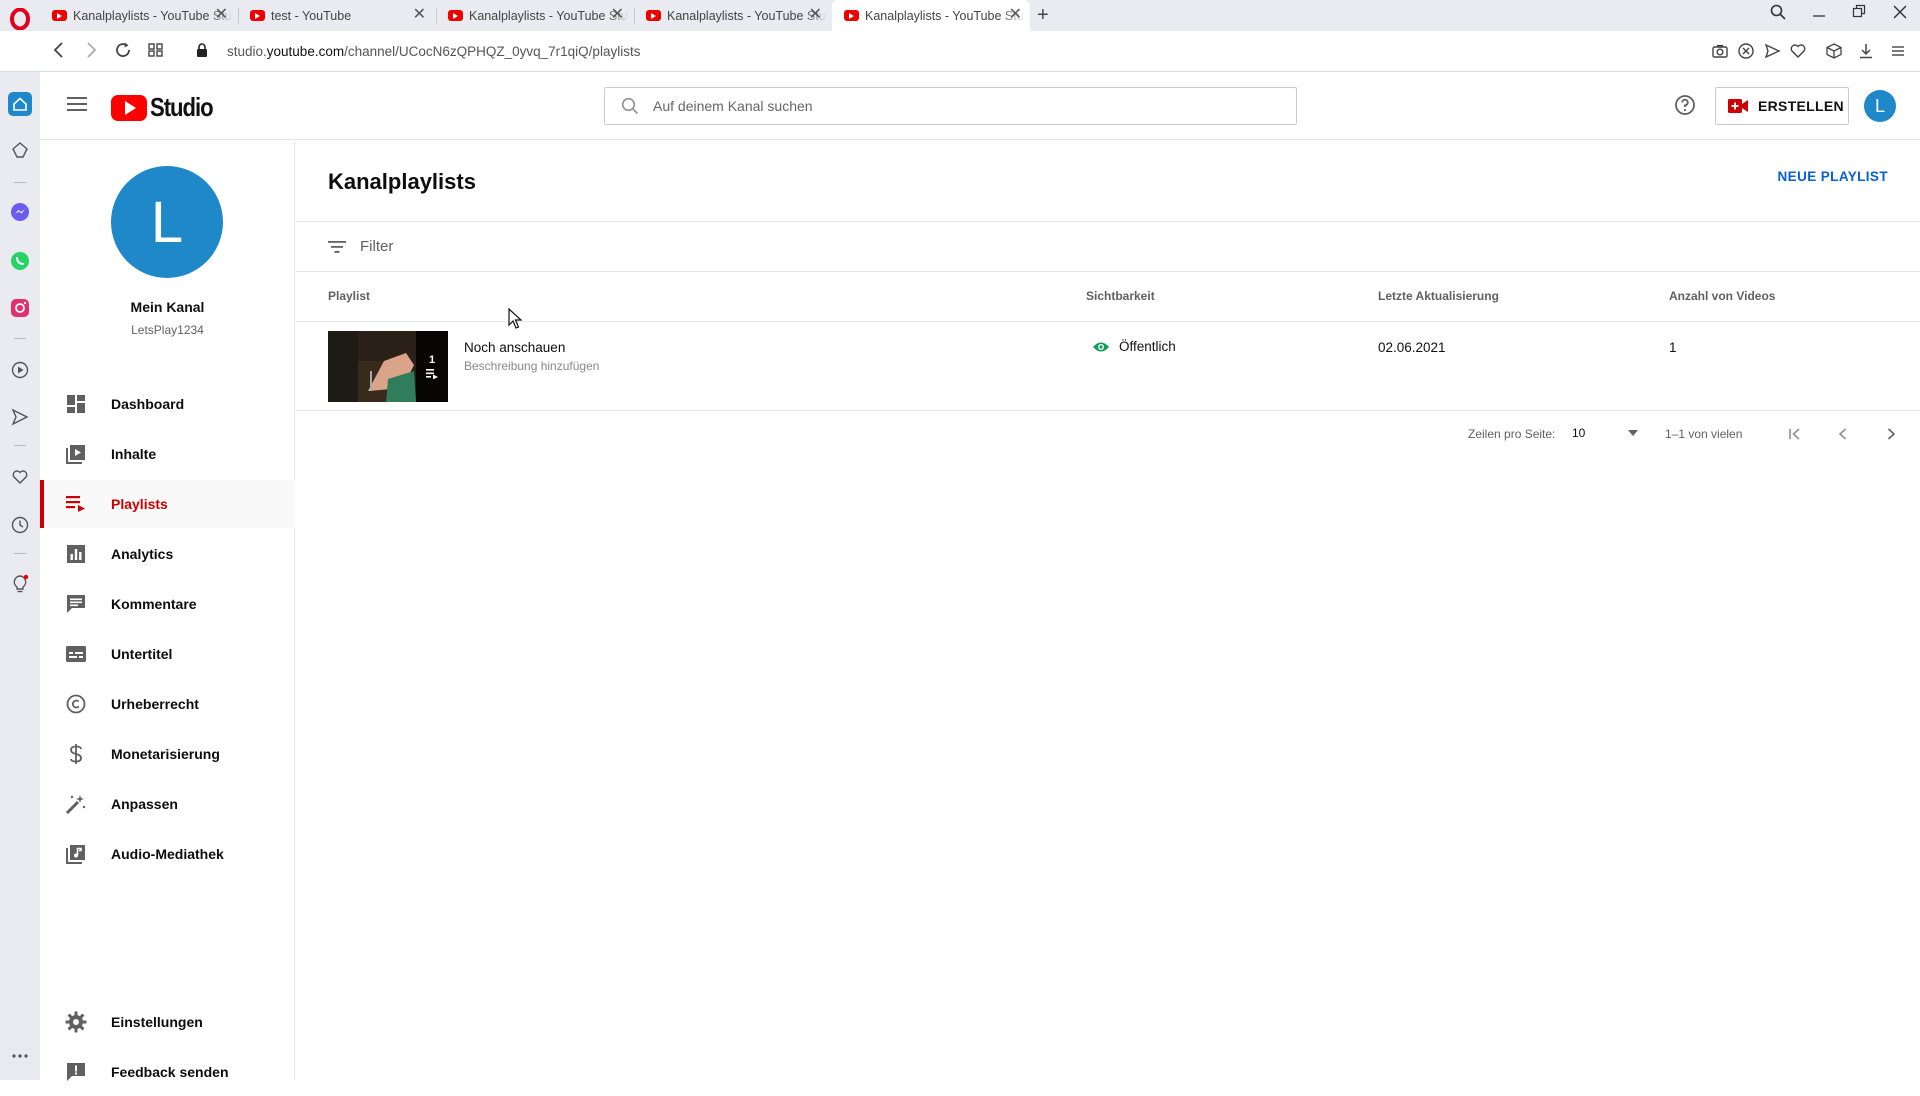 The image size is (1920, 1096). Describe the element at coordinates (1722, 296) in the screenshot. I see `column-header-video-count: Anzahl von Videos` at that location.